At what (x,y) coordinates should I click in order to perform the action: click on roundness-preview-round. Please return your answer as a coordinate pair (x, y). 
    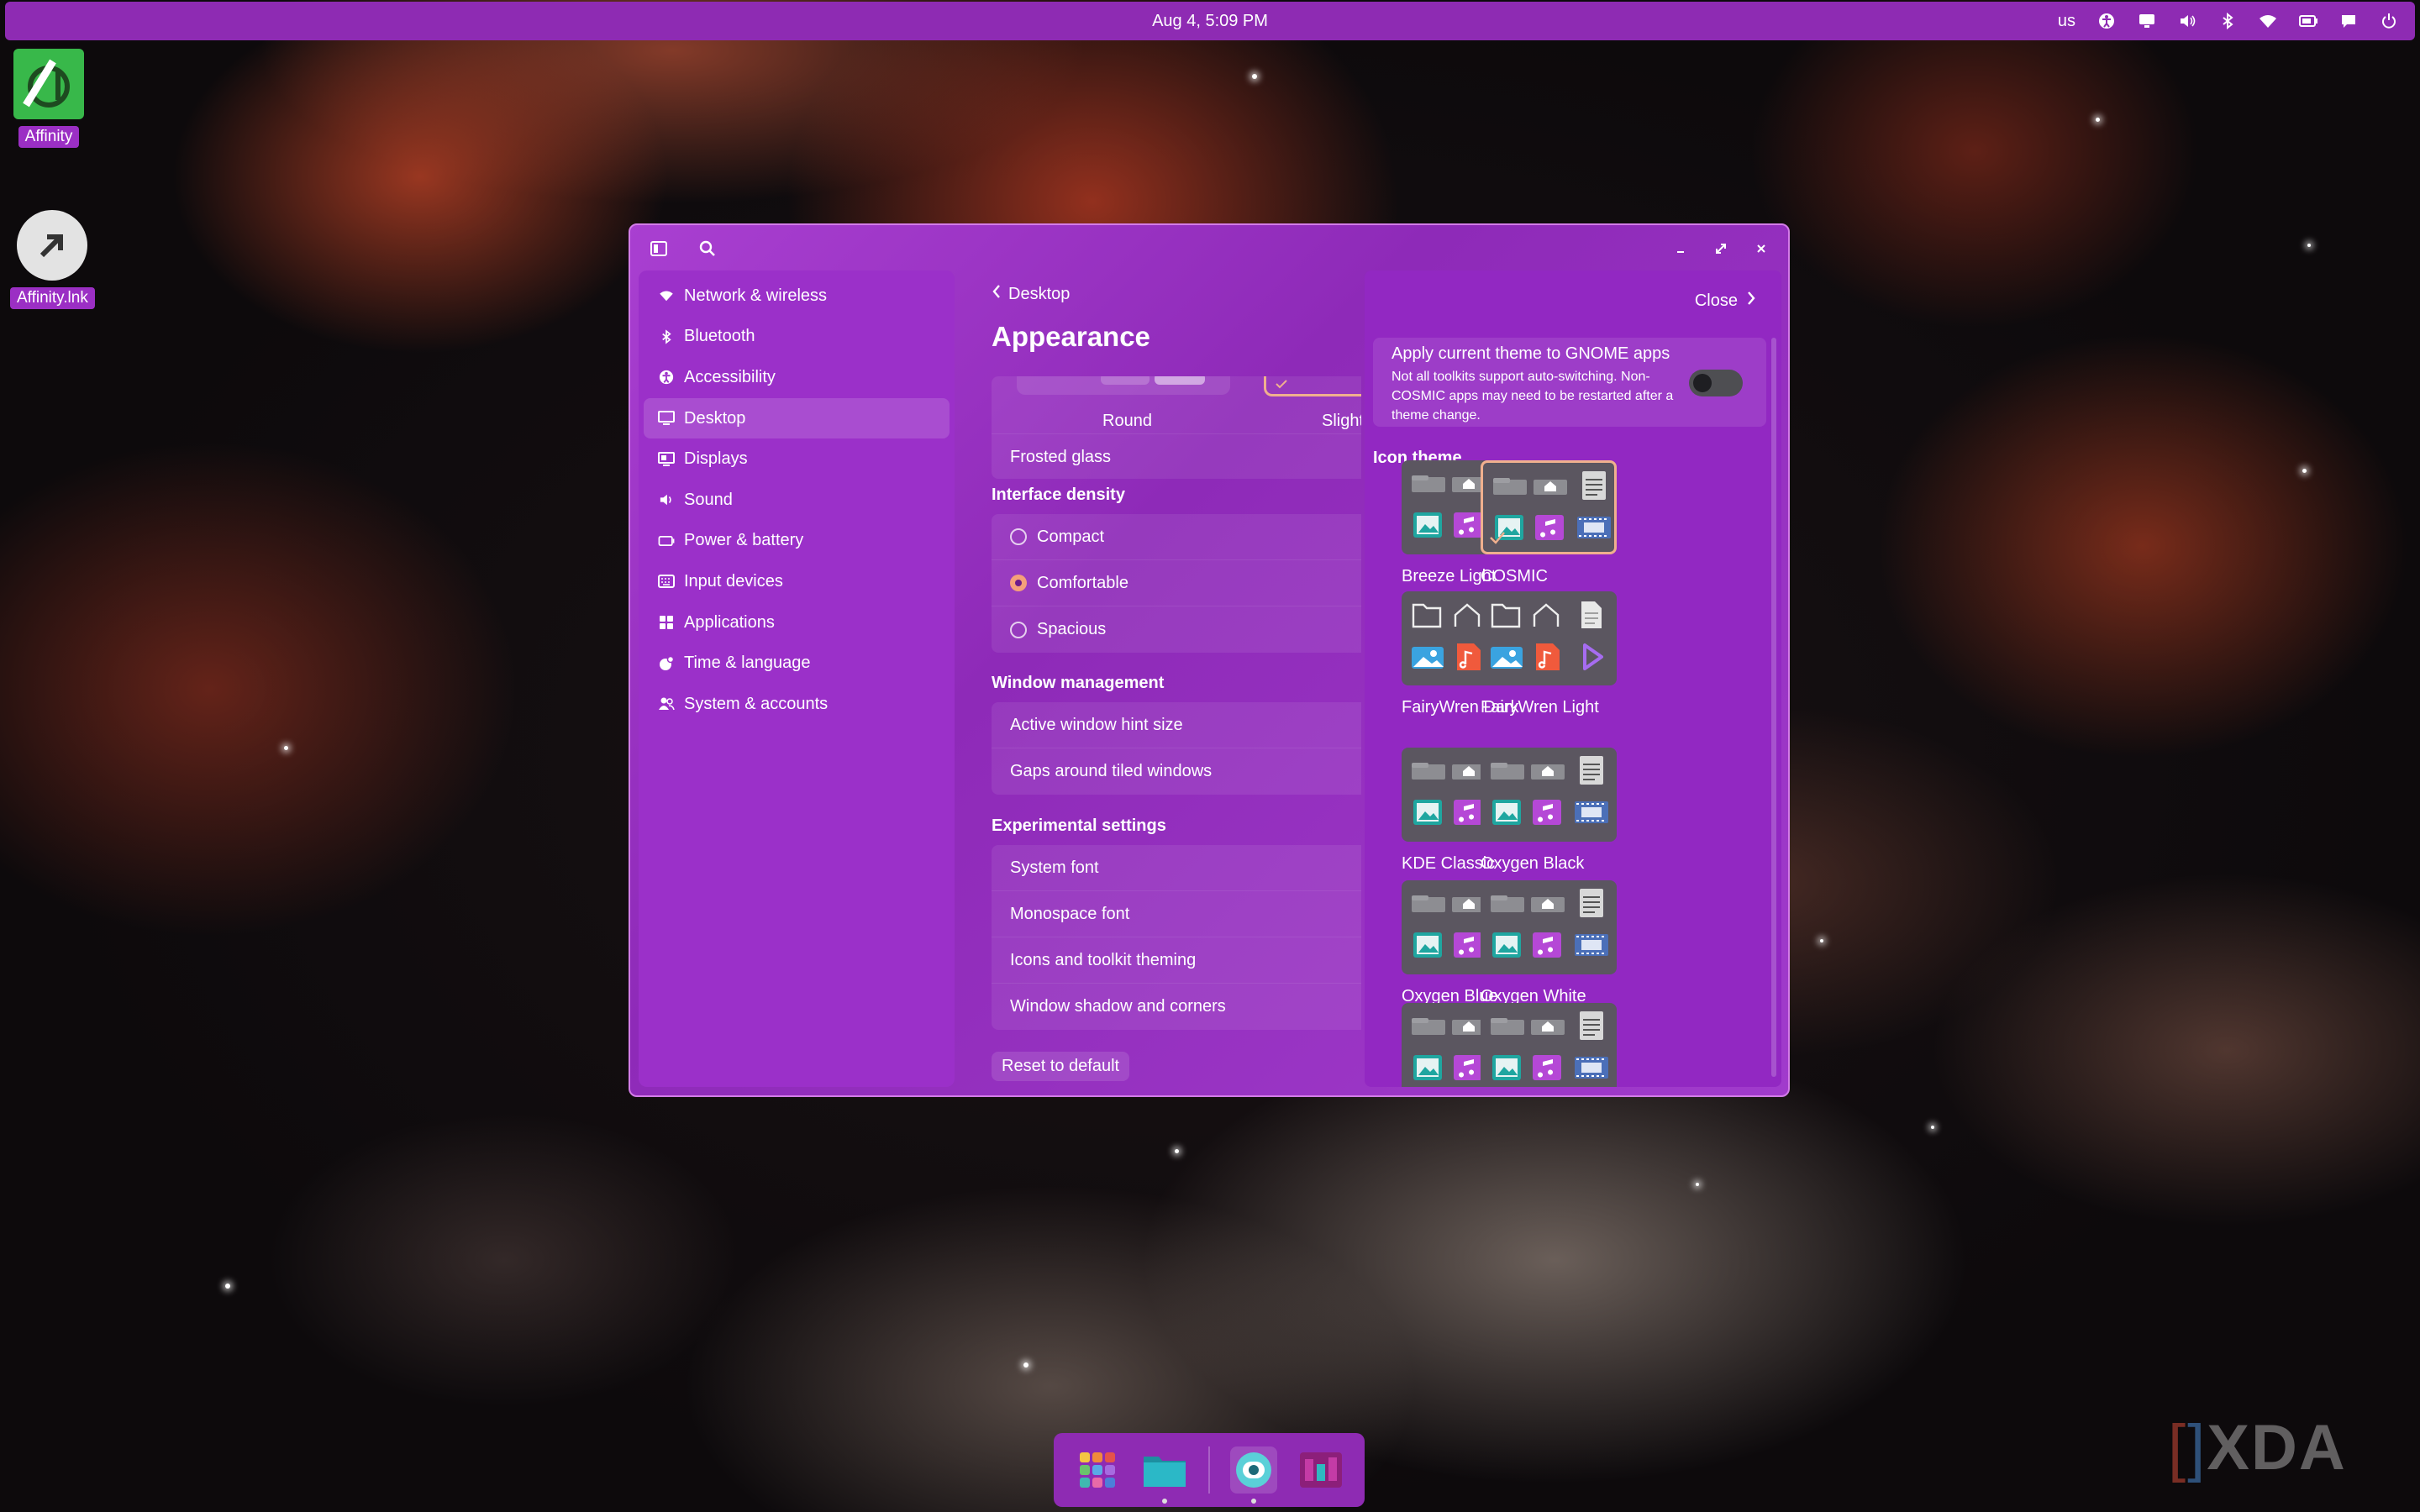
    Looking at the image, I should click on (1123, 385).